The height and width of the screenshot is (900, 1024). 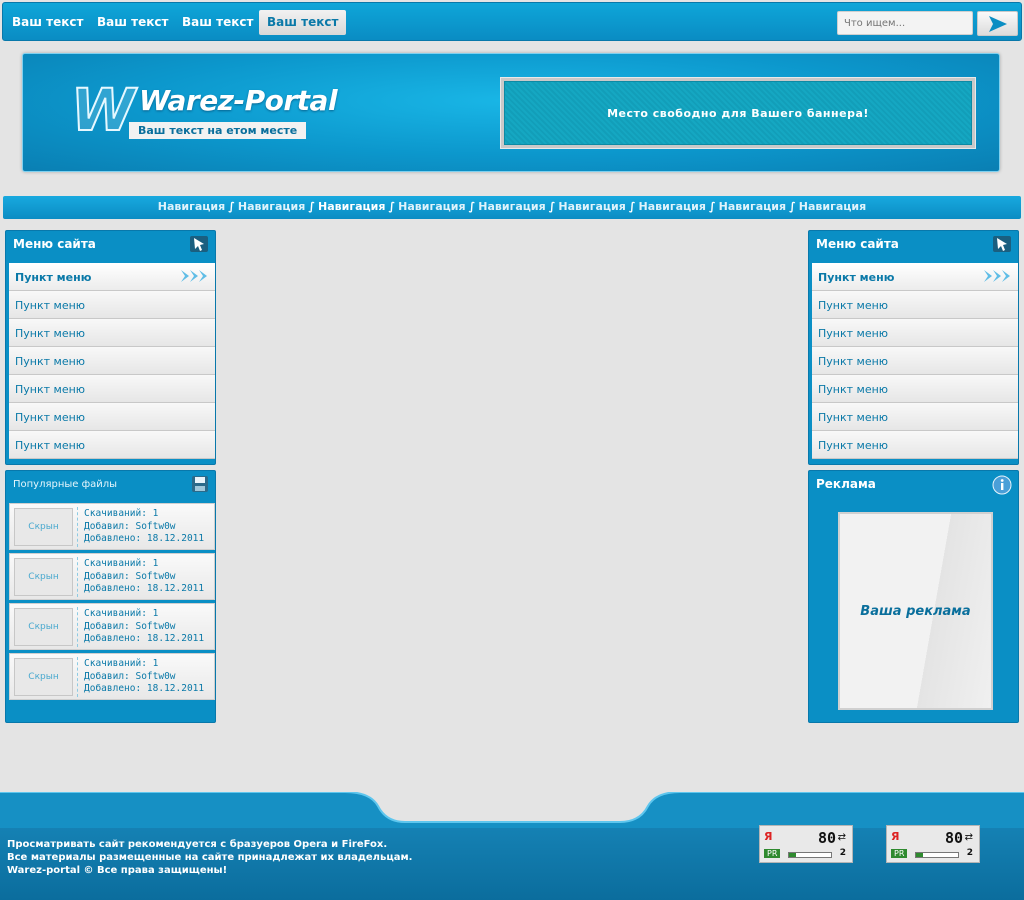 I want to click on nav-link-3: Навигация, so click(x=351, y=206).